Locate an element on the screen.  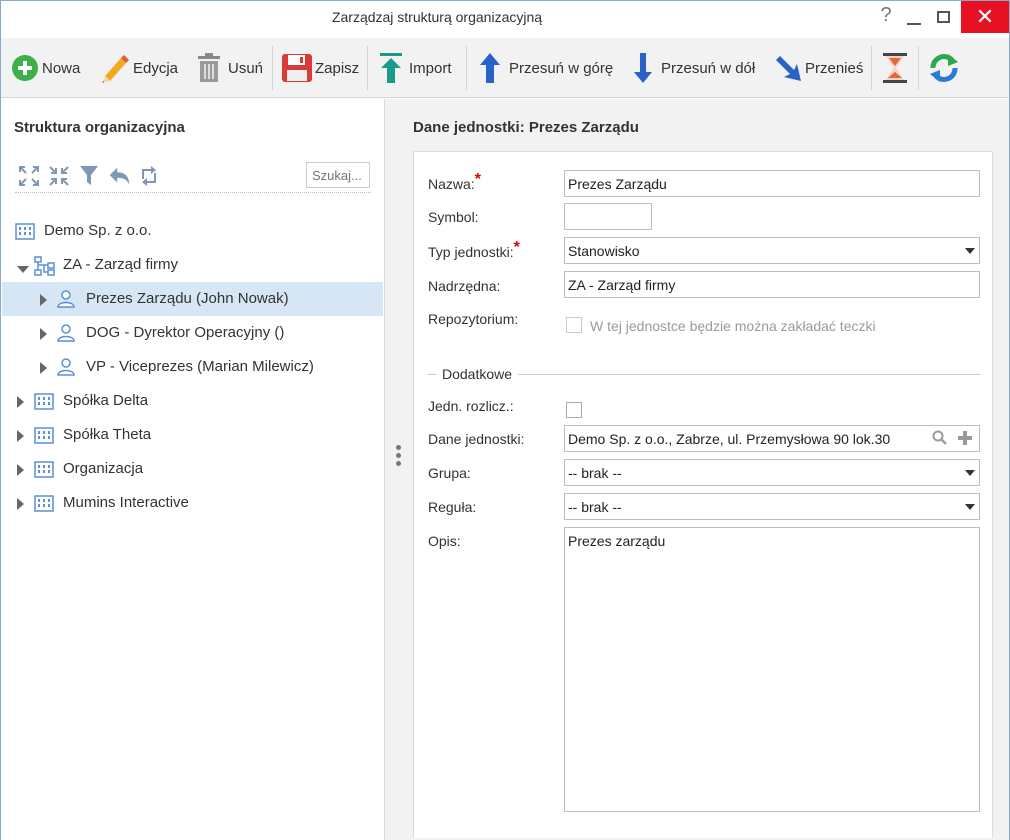
symbol-label: Symbol: is located at coordinates (453, 217).